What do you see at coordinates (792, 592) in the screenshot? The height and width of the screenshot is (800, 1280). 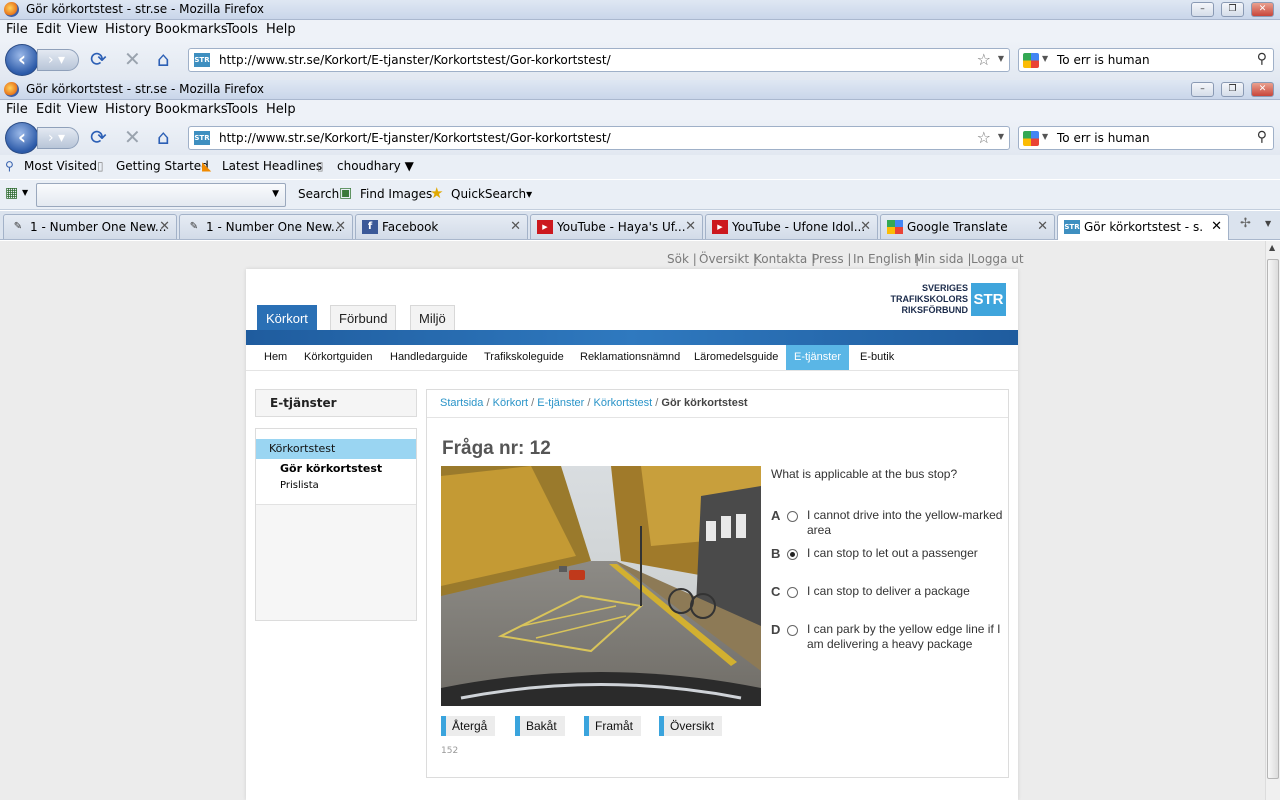 I see `option-c-radio` at bounding box center [792, 592].